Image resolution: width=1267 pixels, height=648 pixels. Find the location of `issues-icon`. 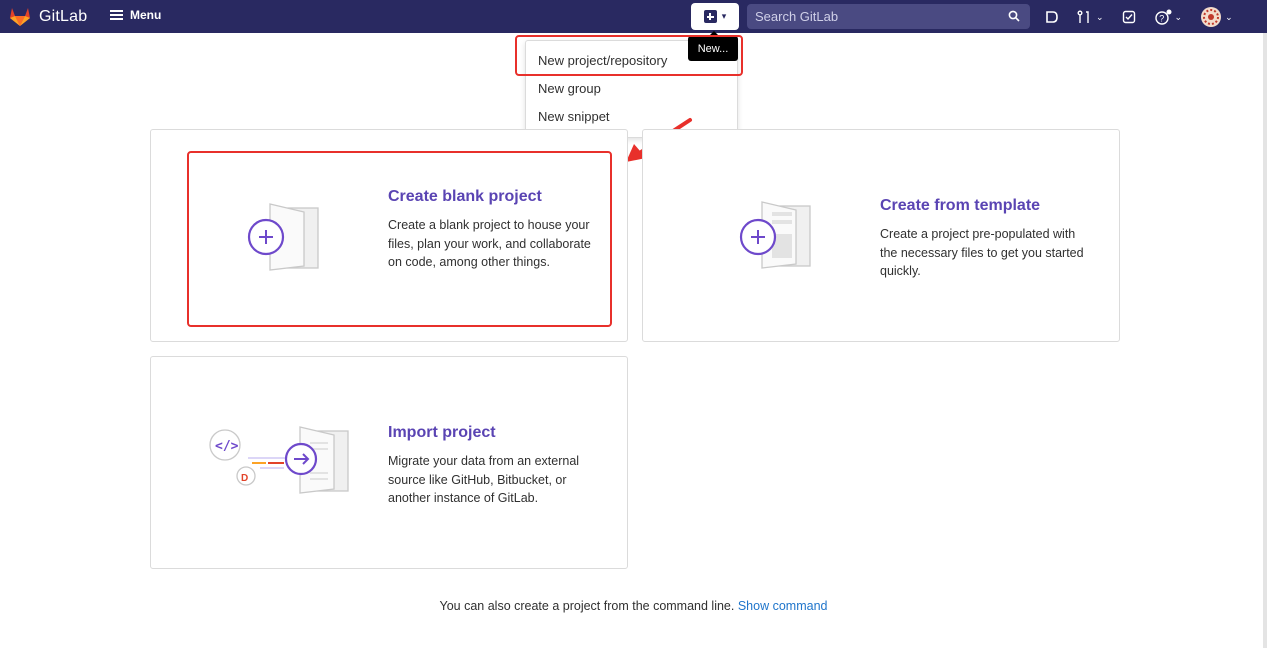

issues-icon is located at coordinates (1052, 17).